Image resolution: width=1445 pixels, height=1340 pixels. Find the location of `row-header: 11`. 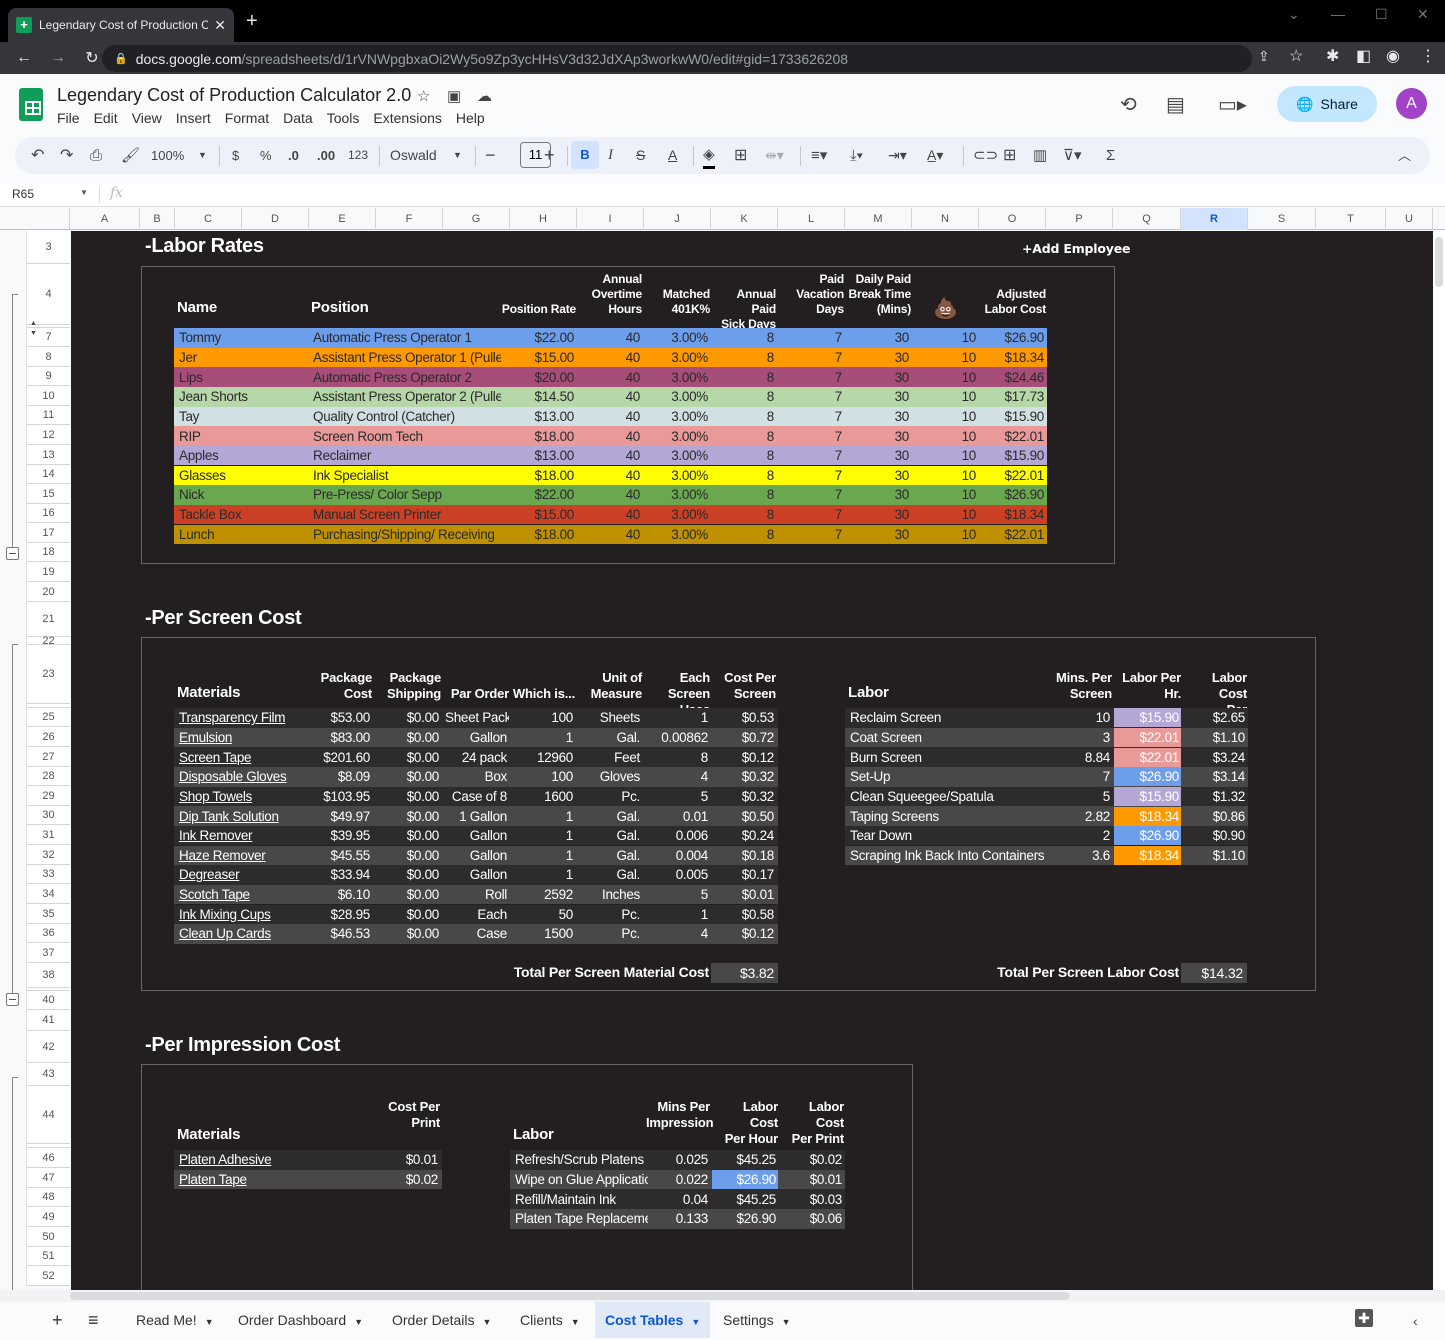

row-header: 11 is located at coordinates (48, 415).